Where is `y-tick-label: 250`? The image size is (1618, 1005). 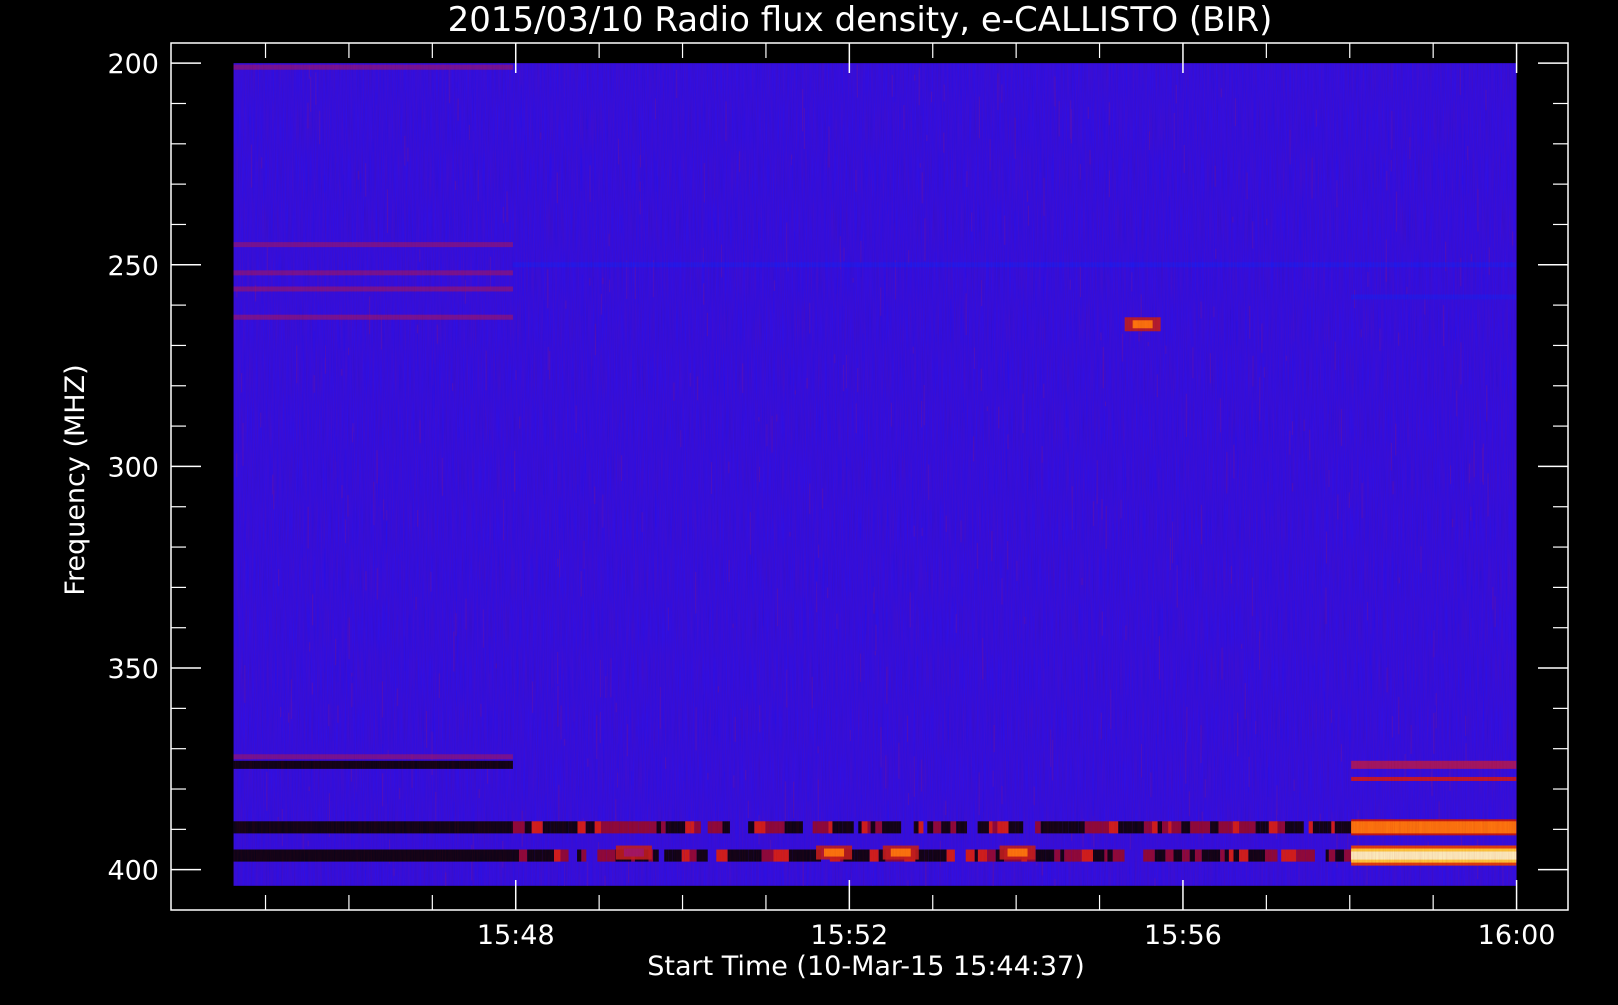
y-tick-label: 250 is located at coordinates (133, 266).